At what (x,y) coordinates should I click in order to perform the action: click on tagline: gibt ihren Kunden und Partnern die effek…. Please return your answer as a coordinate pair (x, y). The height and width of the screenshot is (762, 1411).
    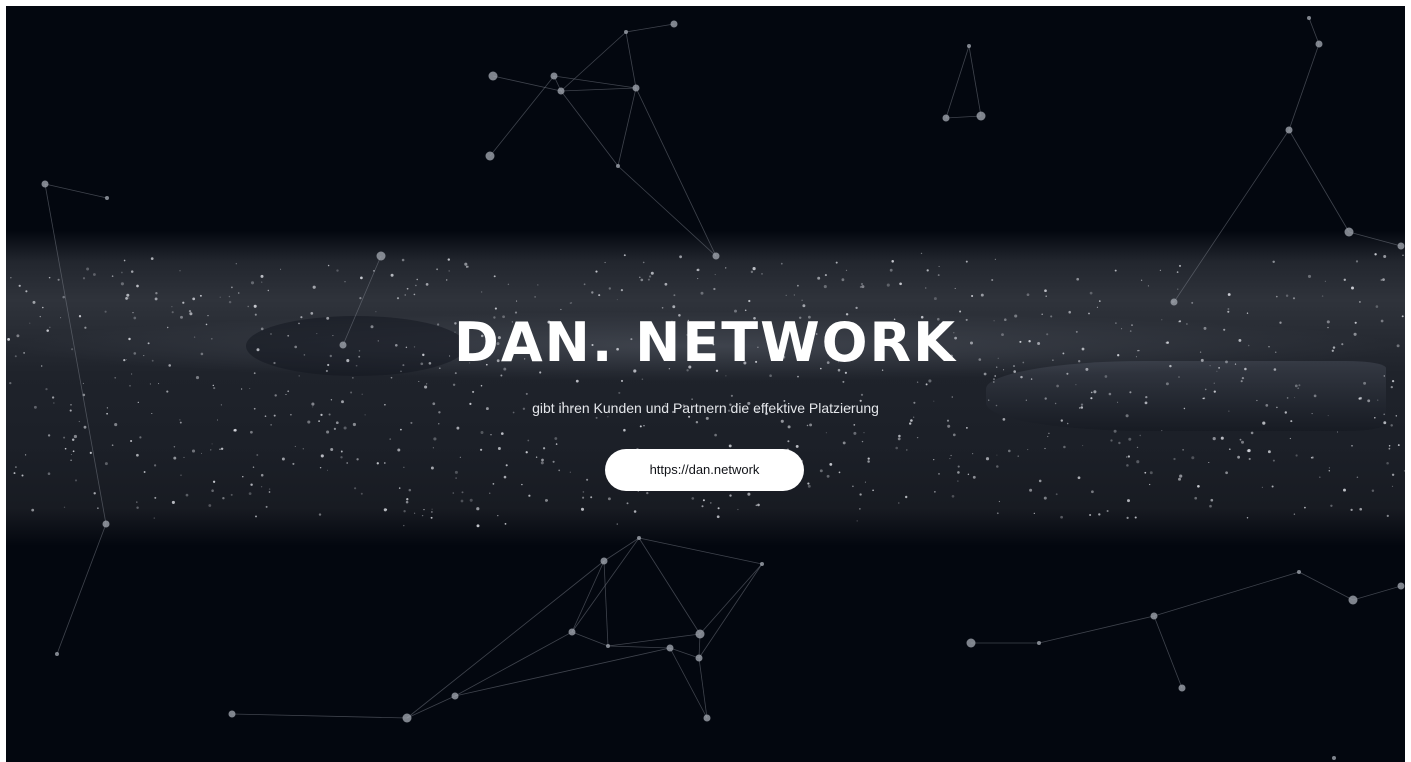
    Looking at the image, I should click on (705, 408).